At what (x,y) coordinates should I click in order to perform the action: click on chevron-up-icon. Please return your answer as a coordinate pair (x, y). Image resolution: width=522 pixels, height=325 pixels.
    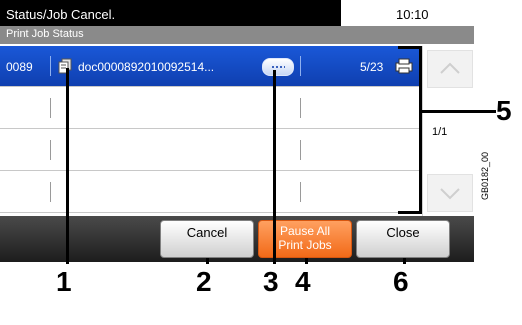
    Looking at the image, I should click on (450, 68).